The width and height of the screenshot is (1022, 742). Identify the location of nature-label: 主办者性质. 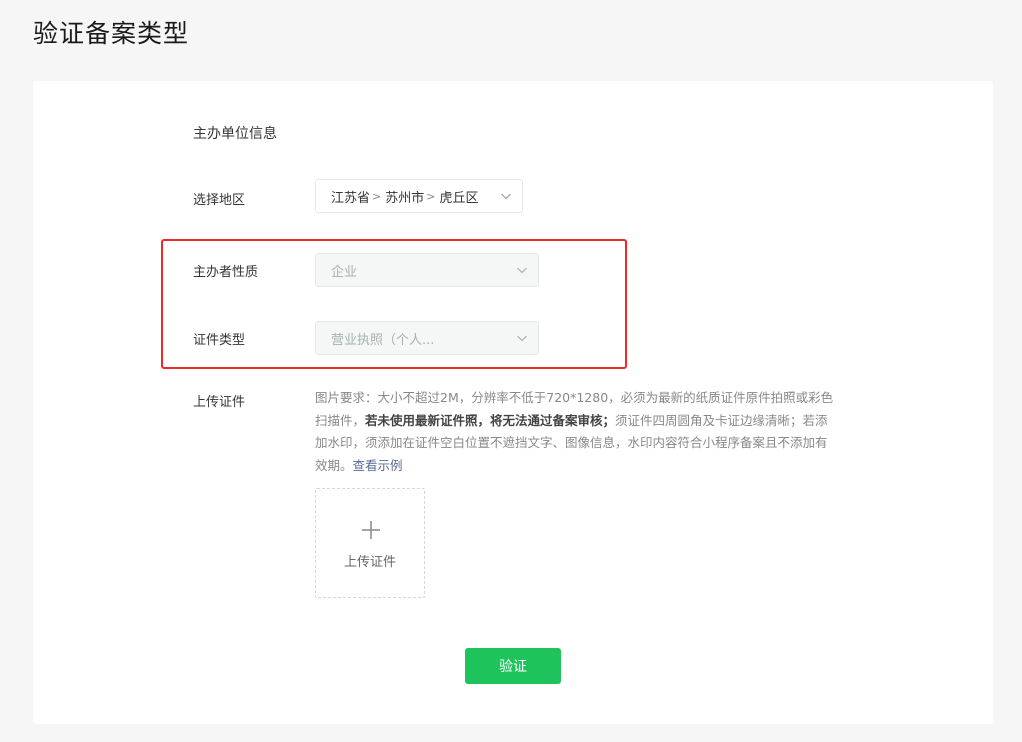
(226, 272).